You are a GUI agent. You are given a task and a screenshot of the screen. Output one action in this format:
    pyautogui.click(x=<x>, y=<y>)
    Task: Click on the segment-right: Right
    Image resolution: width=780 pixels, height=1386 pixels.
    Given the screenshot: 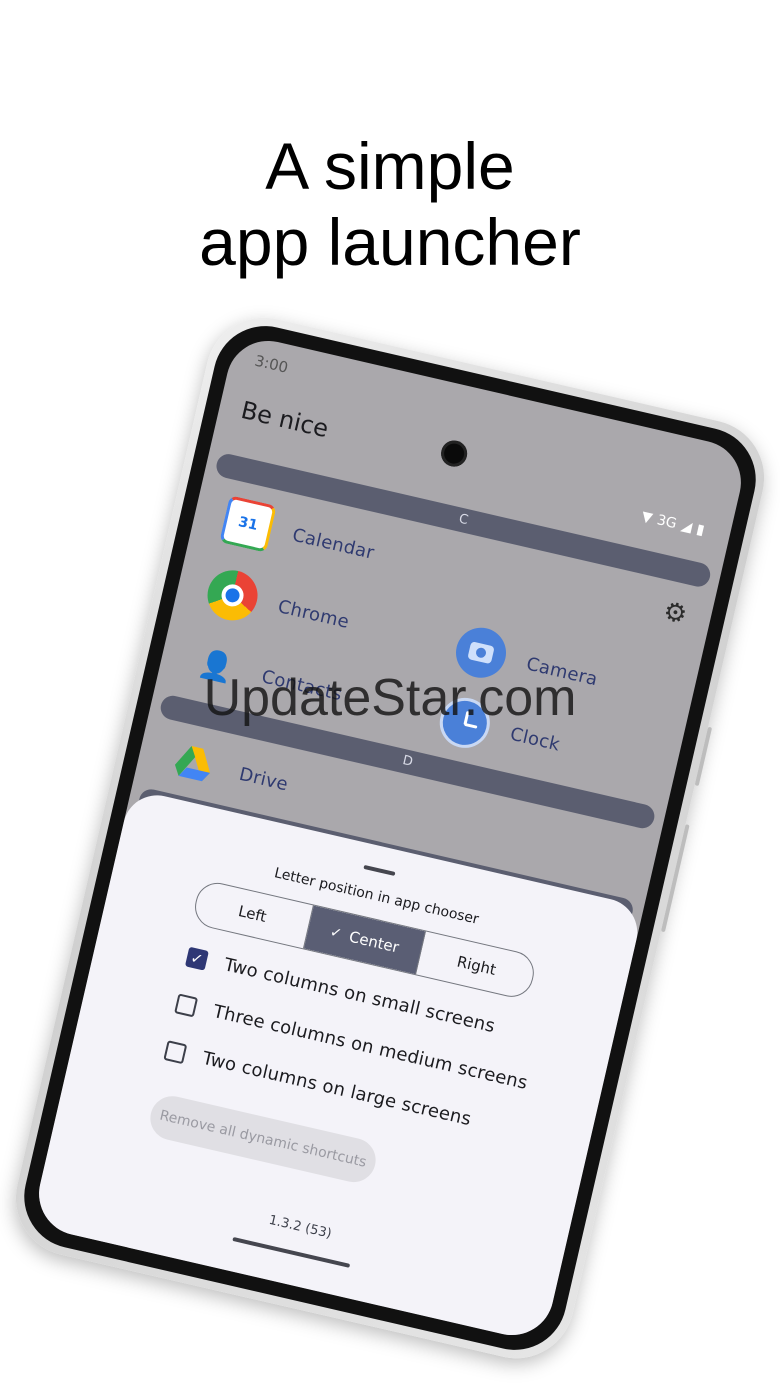 What is the action you would take?
    pyautogui.click(x=476, y=965)
    